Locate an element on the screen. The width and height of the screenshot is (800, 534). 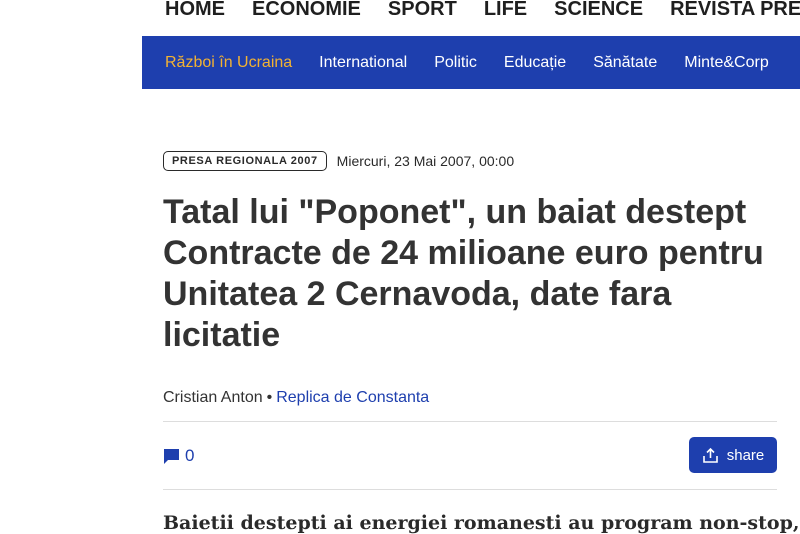
comment-count: 0 is located at coordinates (190, 455).